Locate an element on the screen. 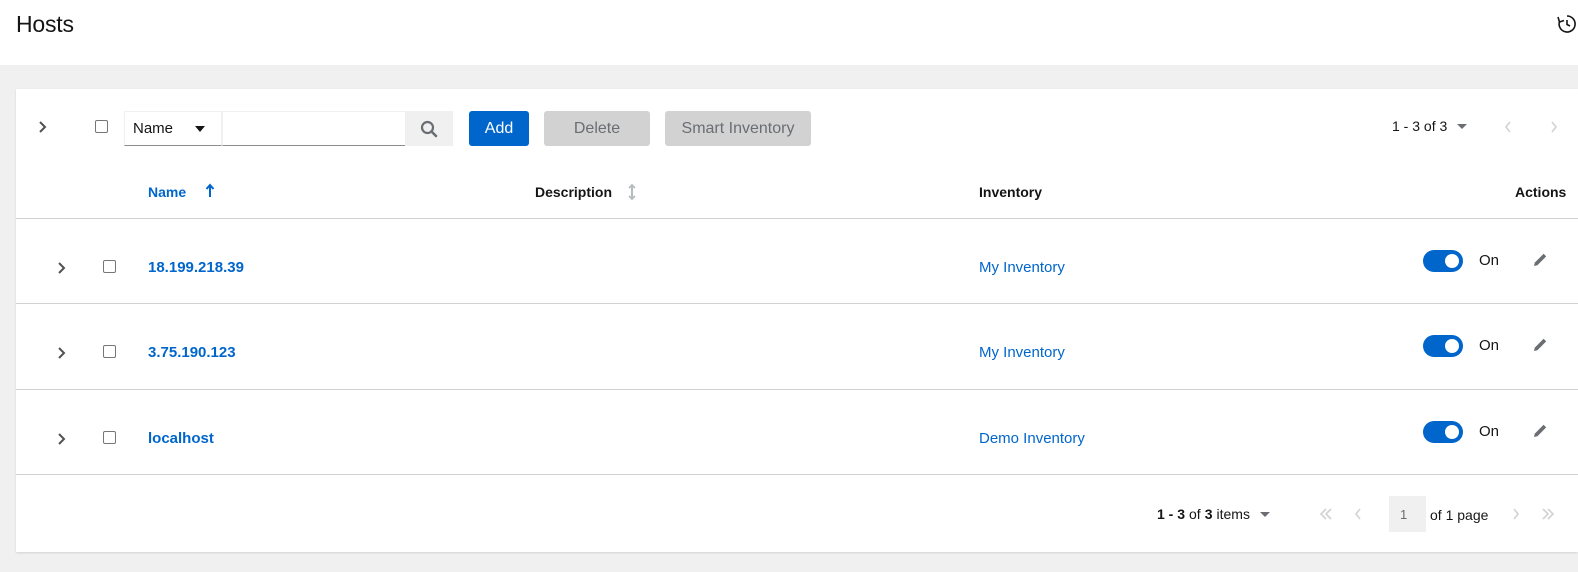 This screenshot has height=572, width=1578. pagination-toggle-top: 1 - 3 of 3 is located at coordinates (1430, 126).